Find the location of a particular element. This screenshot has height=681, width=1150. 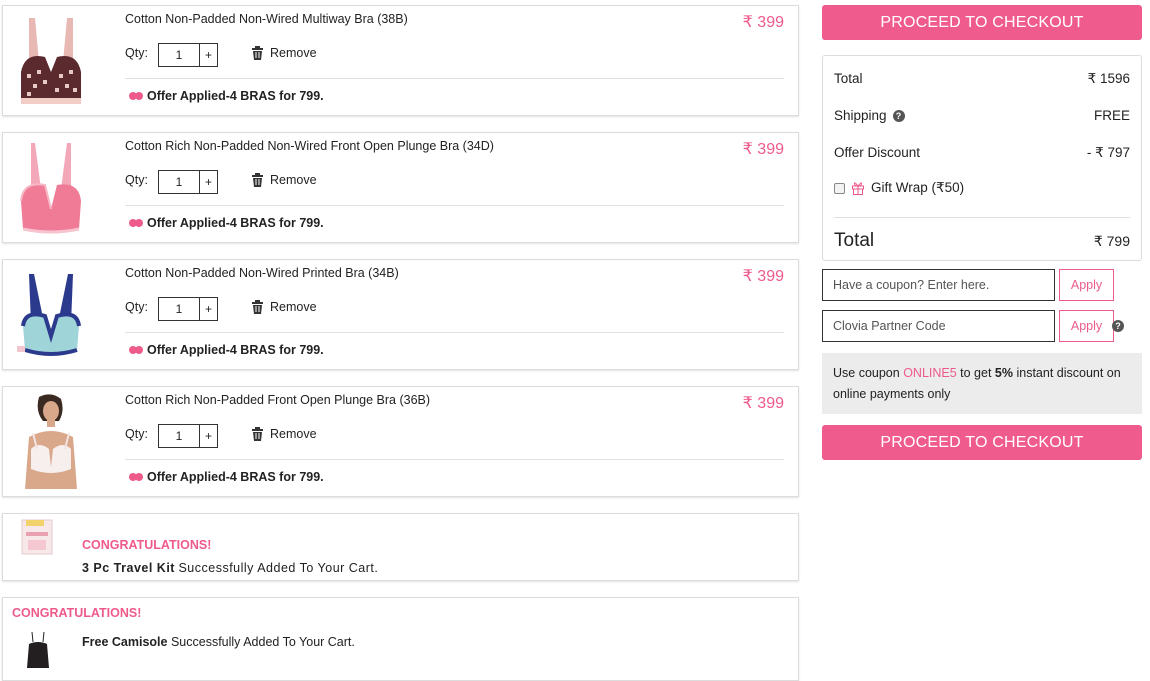

grand-total-value: ₹ 799 is located at coordinates (1111, 240).